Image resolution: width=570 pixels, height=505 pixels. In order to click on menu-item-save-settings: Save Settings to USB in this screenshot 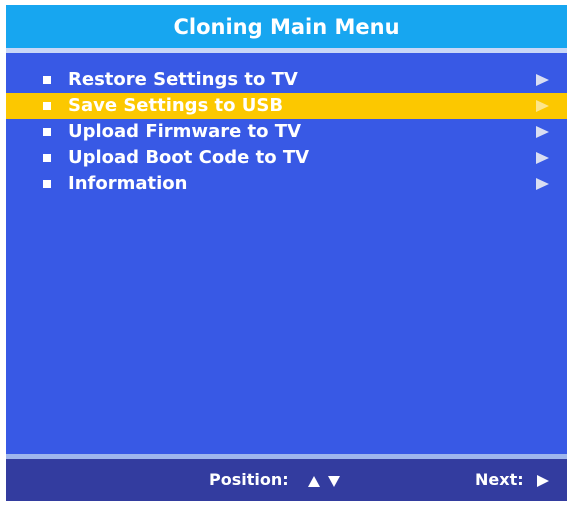, I will do `click(286, 106)`.